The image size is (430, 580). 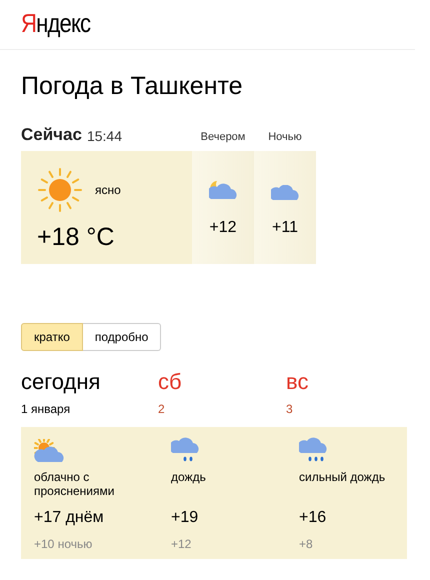 What do you see at coordinates (132, 86) in the screenshot?
I see `page-title: Погода в Ташкенте` at bounding box center [132, 86].